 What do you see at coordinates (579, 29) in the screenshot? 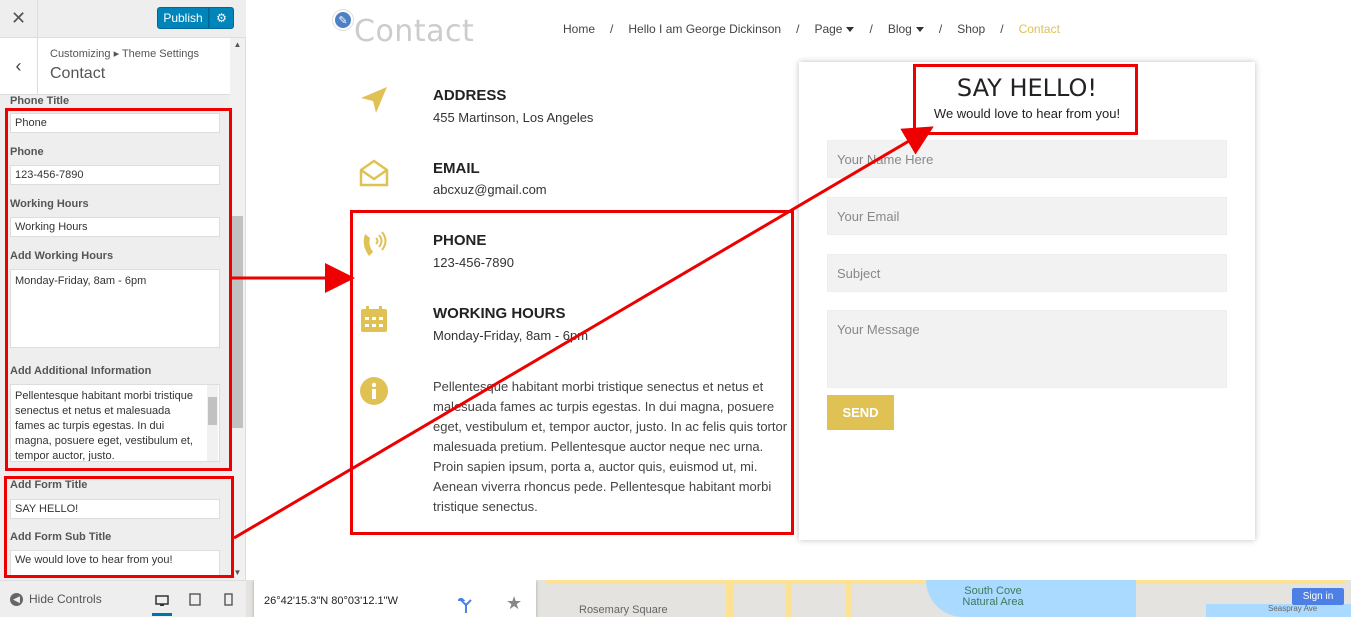
I see `nav-home: Home` at bounding box center [579, 29].